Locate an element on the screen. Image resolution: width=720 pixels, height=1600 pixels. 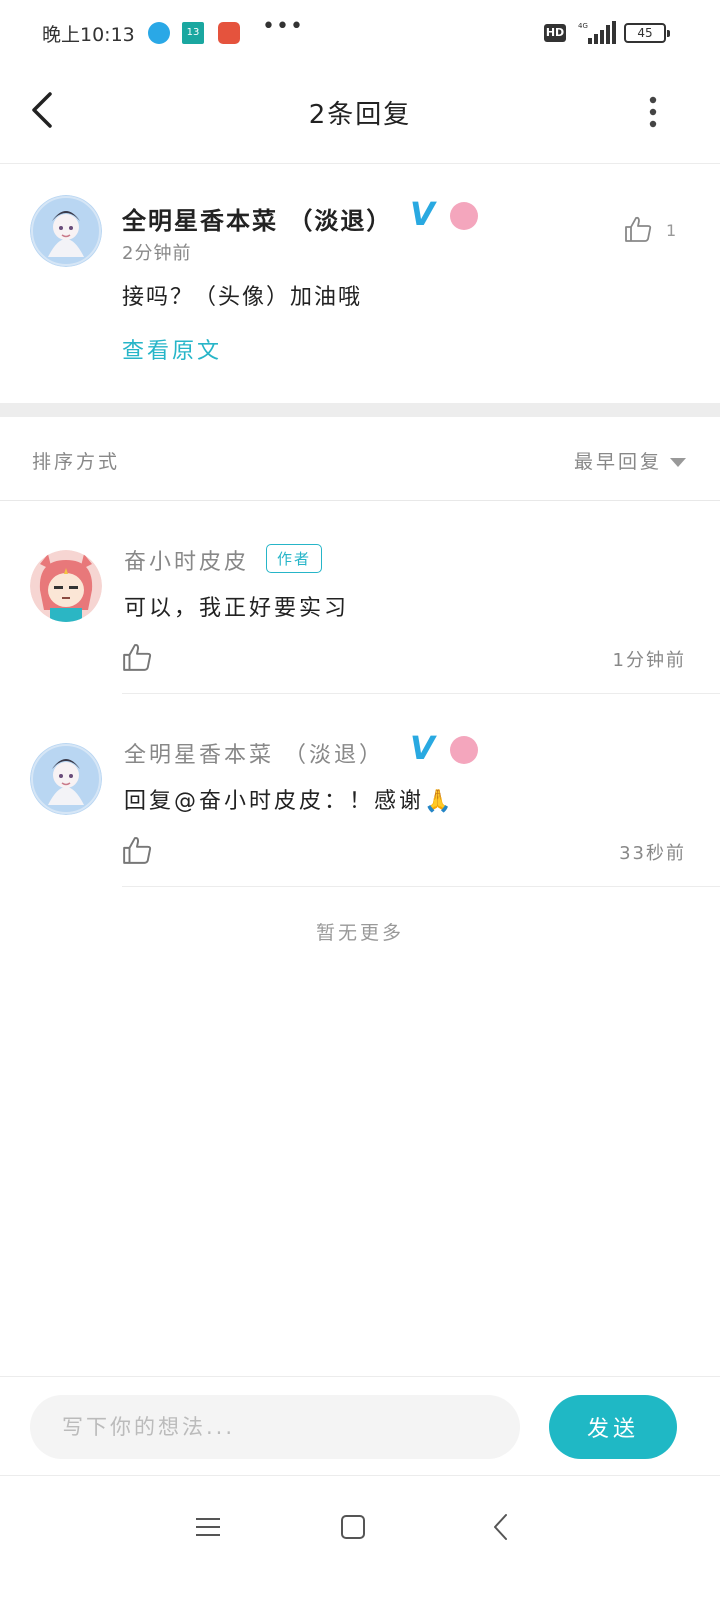
battery-icon: 45 is located at coordinates (647, 33).